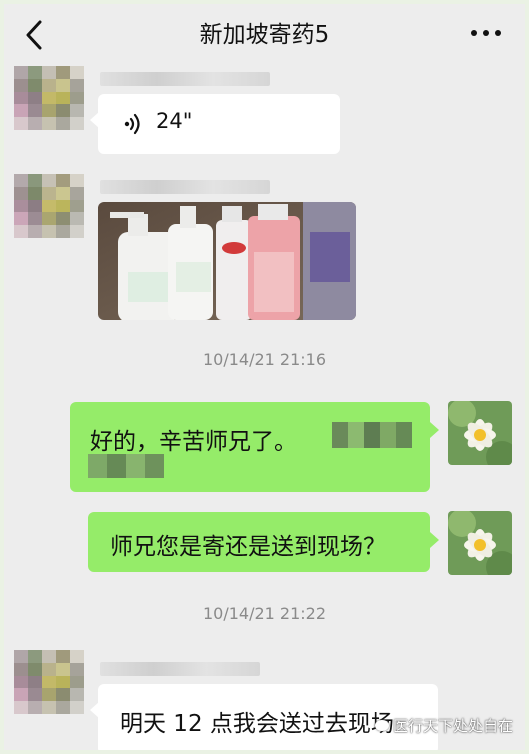 This screenshot has height=754, width=529. I want to click on voice-duration: 24", so click(174, 121).